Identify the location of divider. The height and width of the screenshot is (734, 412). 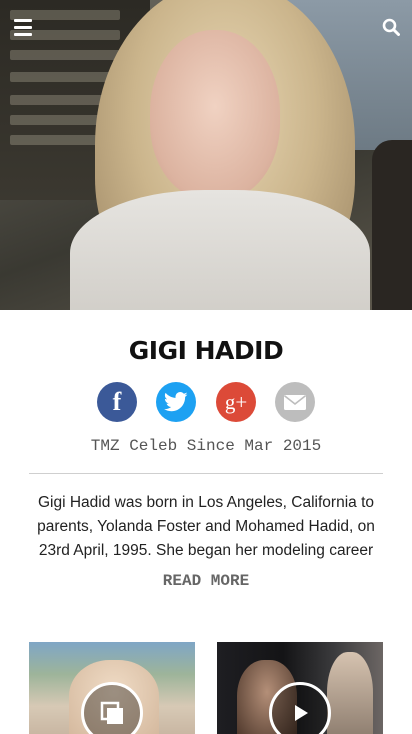
(206, 473).